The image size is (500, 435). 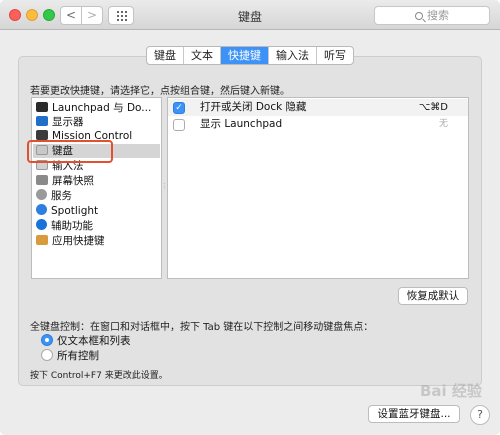 What do you see at coordinates (61, 196) in the screenshot?
I see `category-label: 服务` at bounding box center [61, 196].